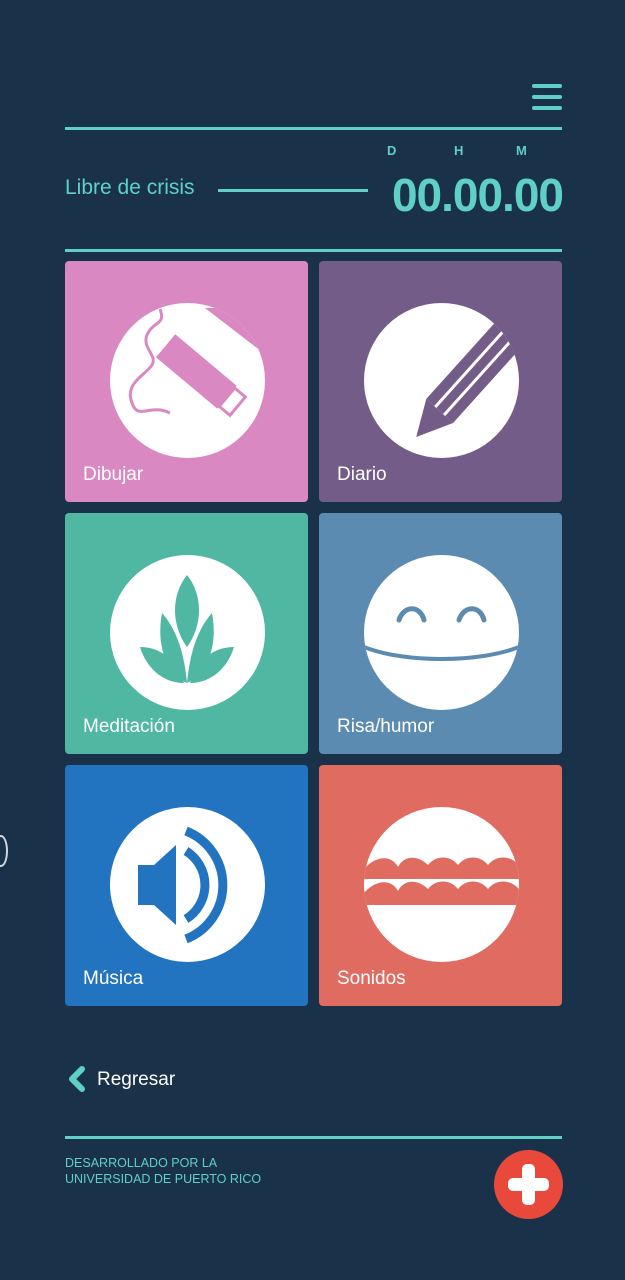  I want to click on lotus-icon, so click(187, 632).